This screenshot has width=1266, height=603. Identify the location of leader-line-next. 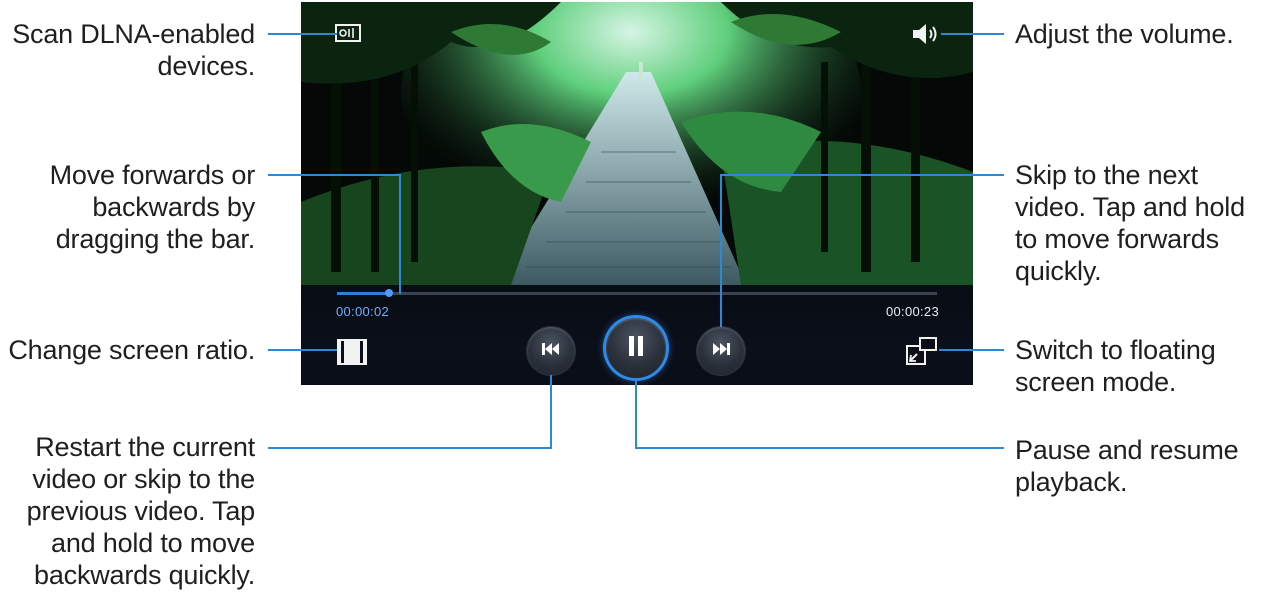
(862, 250).